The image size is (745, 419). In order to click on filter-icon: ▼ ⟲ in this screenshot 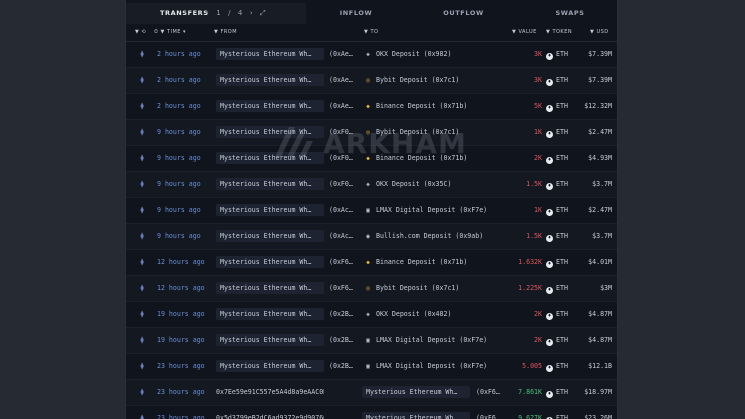, I will do `click(140, 32)`.